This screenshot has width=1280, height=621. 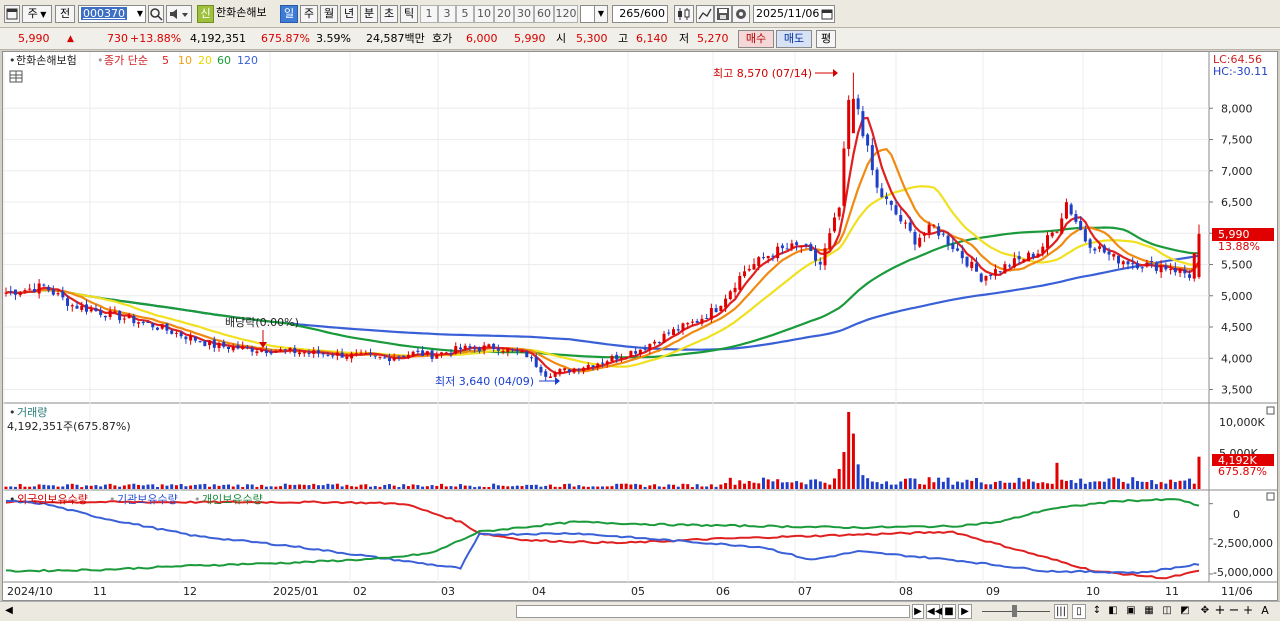 I want to click on sound-icon, so click(x=179, y=14).